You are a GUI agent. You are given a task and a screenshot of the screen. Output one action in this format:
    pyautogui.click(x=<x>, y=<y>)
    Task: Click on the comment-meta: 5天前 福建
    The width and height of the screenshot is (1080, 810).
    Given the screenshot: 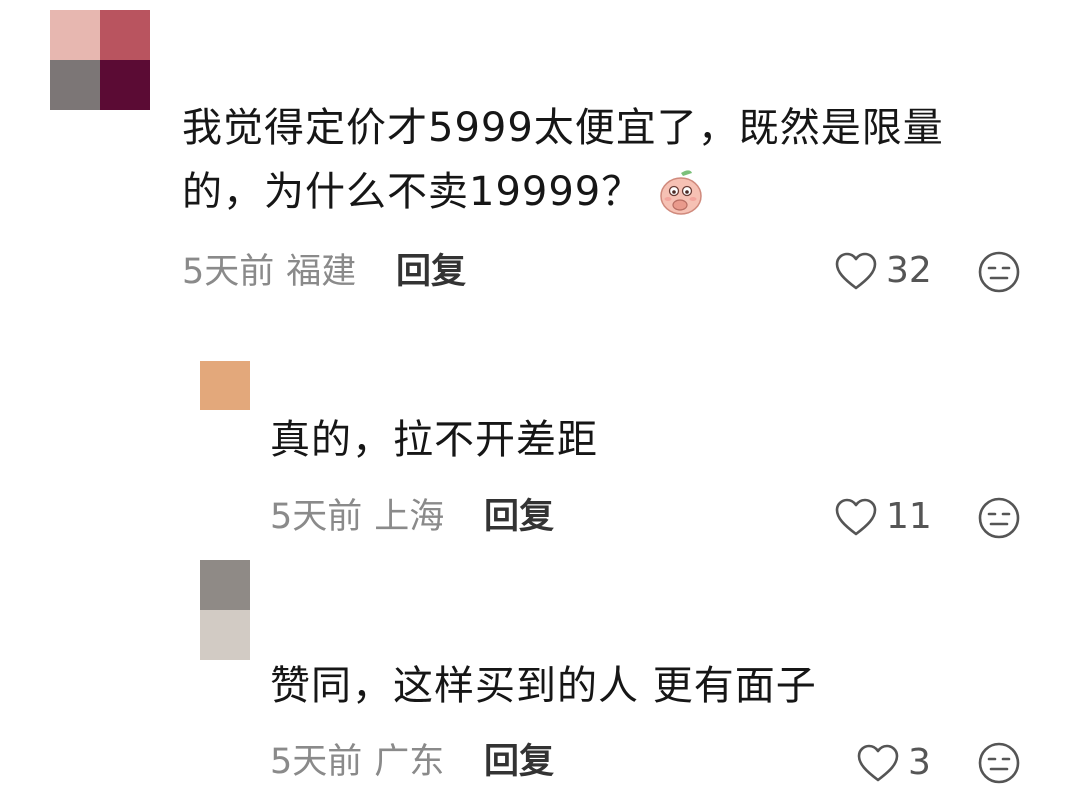 What is the action you would take?
    pyautogui.click(x=269, y=272)
    